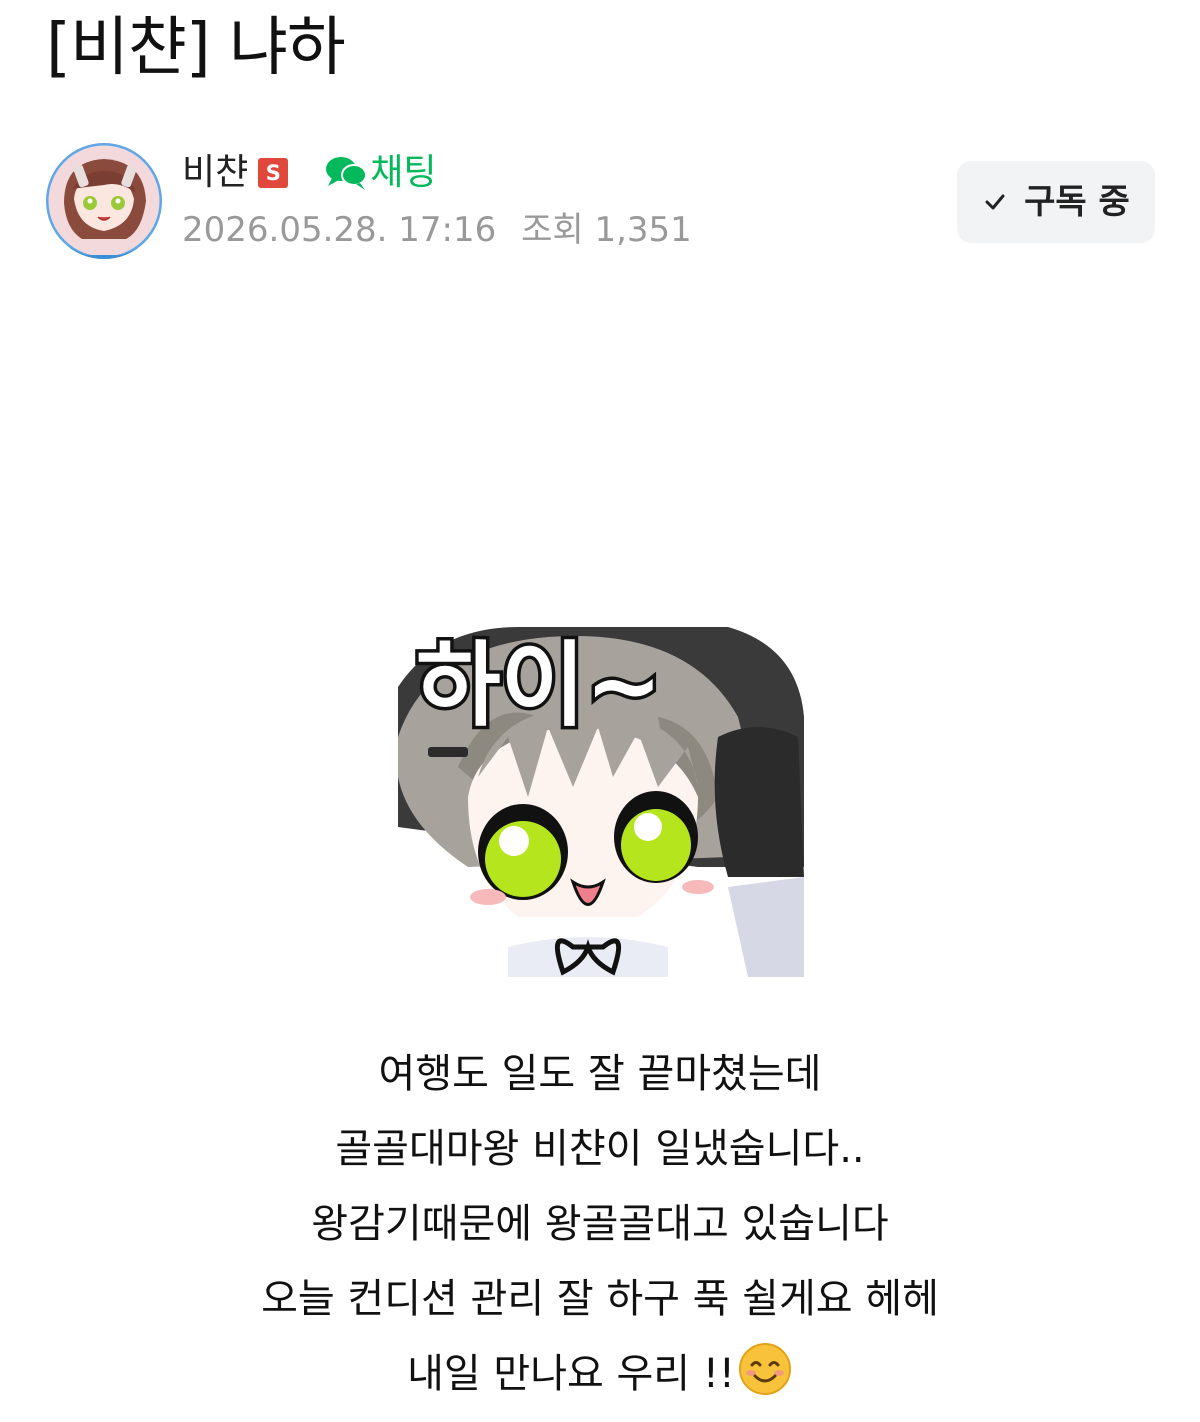 This screenshot has height=1422, width=1200. What do you see at coordinates (196, 48) in the screenshot?
I see `post-title: [비챤] 냐하` at bounding box center [196, 48].